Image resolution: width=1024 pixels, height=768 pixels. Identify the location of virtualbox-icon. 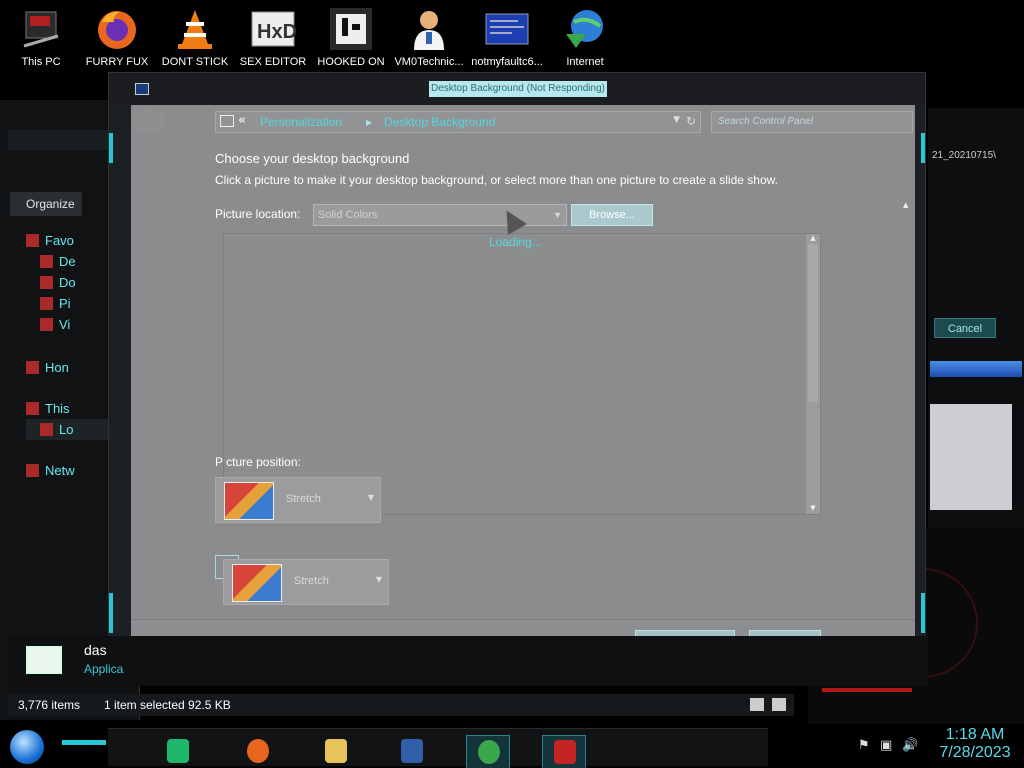
(412, 751).